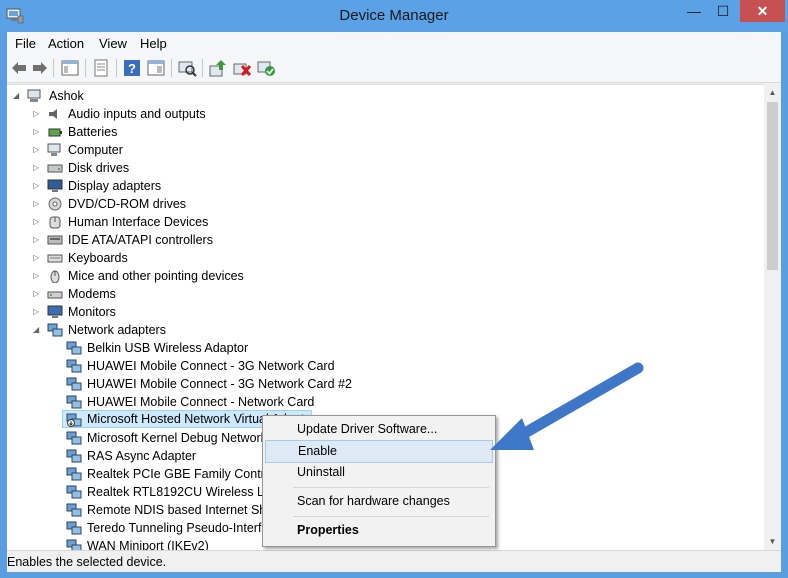 The height and width of the screenshot is (578, 788). What do you see at coordinates (567, 406) in the screenshot?
I see `annotation-arrow-icon` at bounding box center [567, 406].